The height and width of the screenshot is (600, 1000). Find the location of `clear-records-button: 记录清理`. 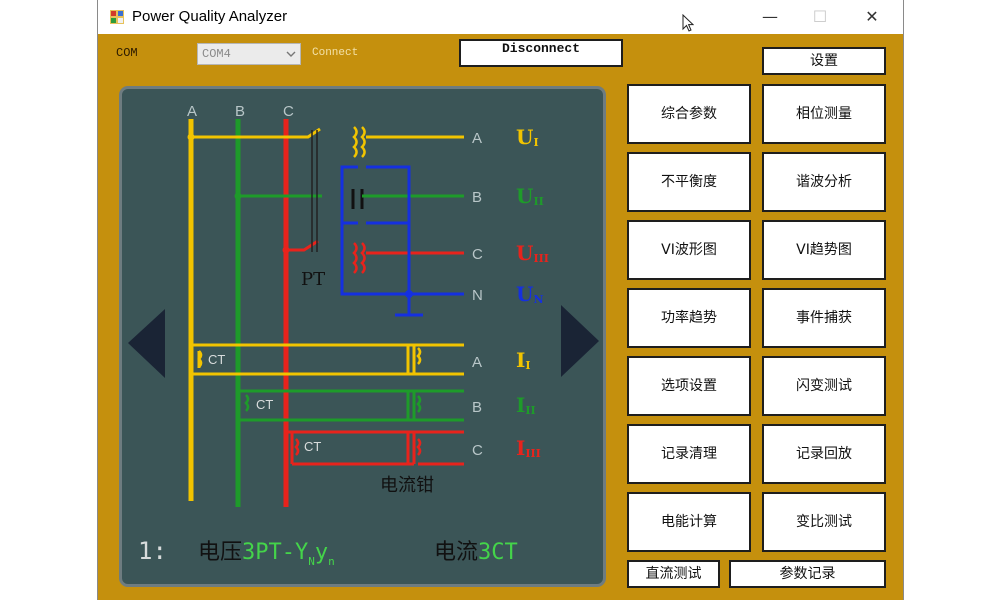

clear-records-button: 记录清理 is located at coordinates (689, 454).